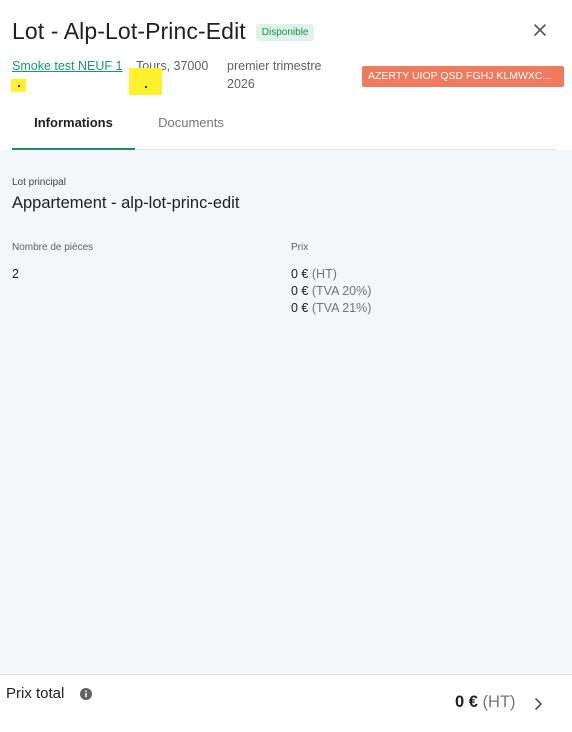 The image size is (572, 732). What do you see at coordinates (53, 247) in the screenshot?
I see `rooms-label: Nombre de pièces` at bounding box center [53, 247].